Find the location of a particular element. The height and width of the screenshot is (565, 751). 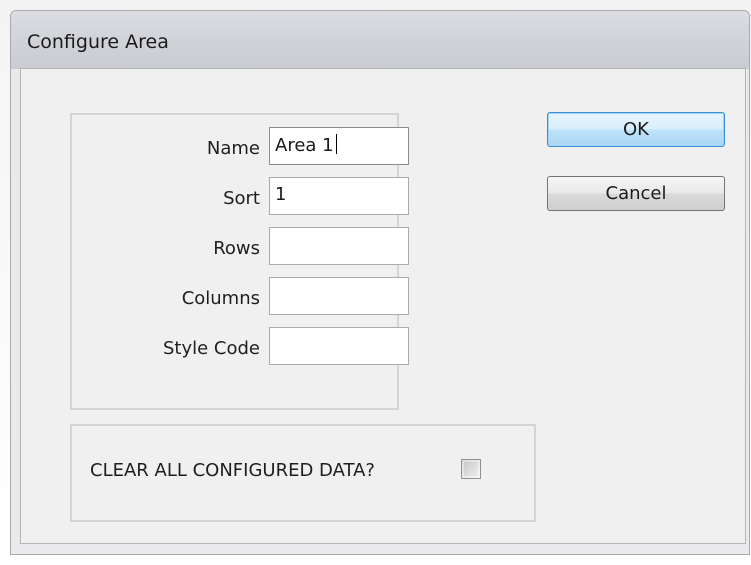

sort-label-wrap: Sort is located at coordinates (166, 198).